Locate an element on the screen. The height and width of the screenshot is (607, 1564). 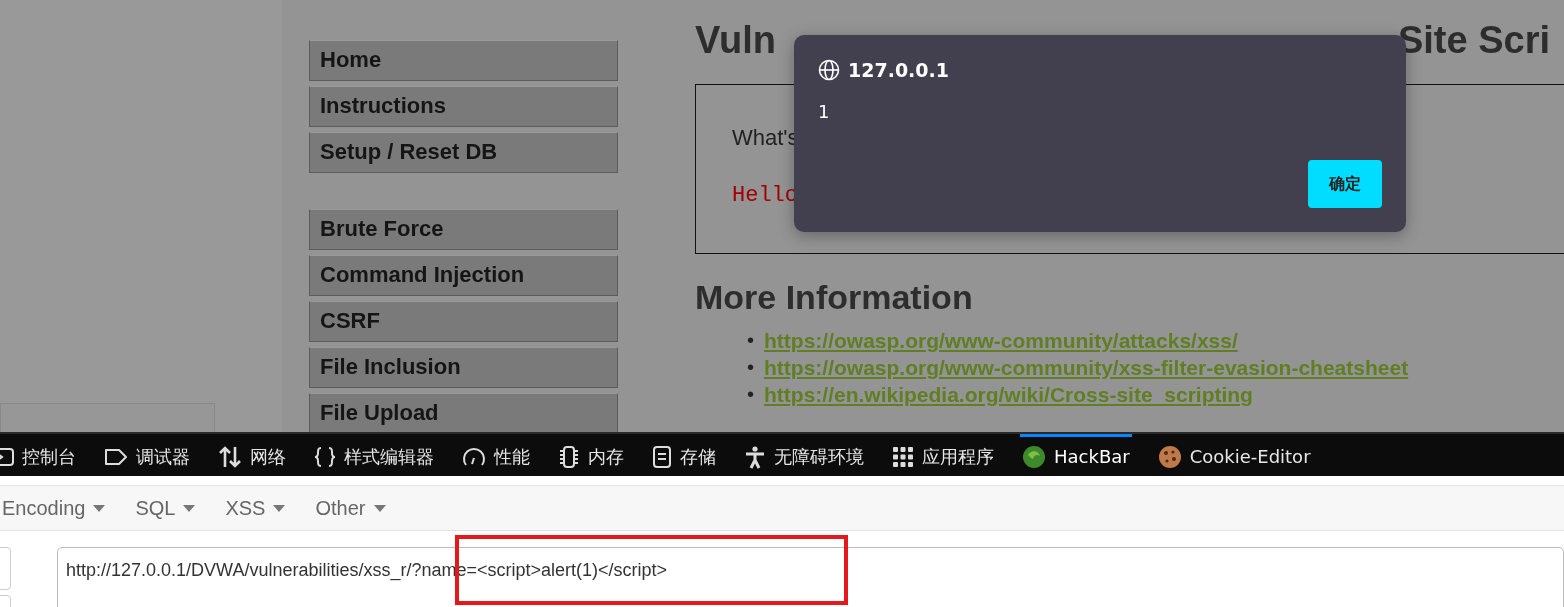
devtools-tab: 样式编辑器 is located at coordinates (374, 455).